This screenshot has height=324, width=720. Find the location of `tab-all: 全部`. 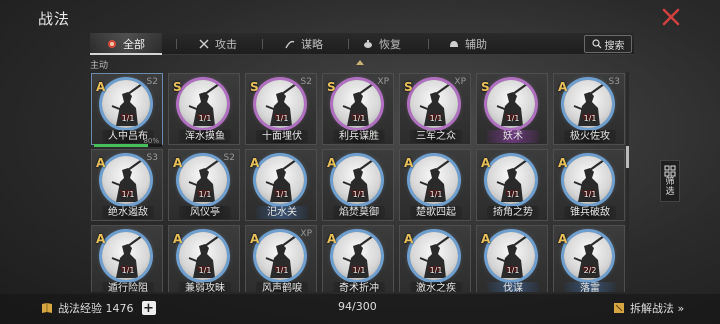

tab-all: 全部 is located at coordinates (125, 44).